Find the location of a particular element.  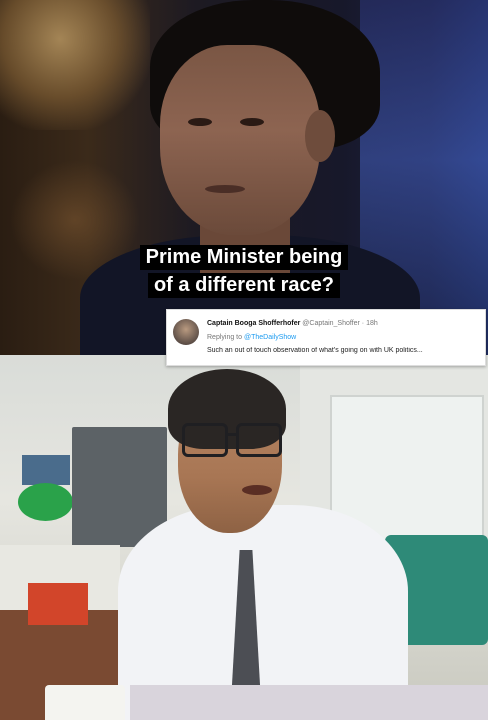

tweet-reply-context: Replying to @TheDailyShow is located at coordinates (251, 337).